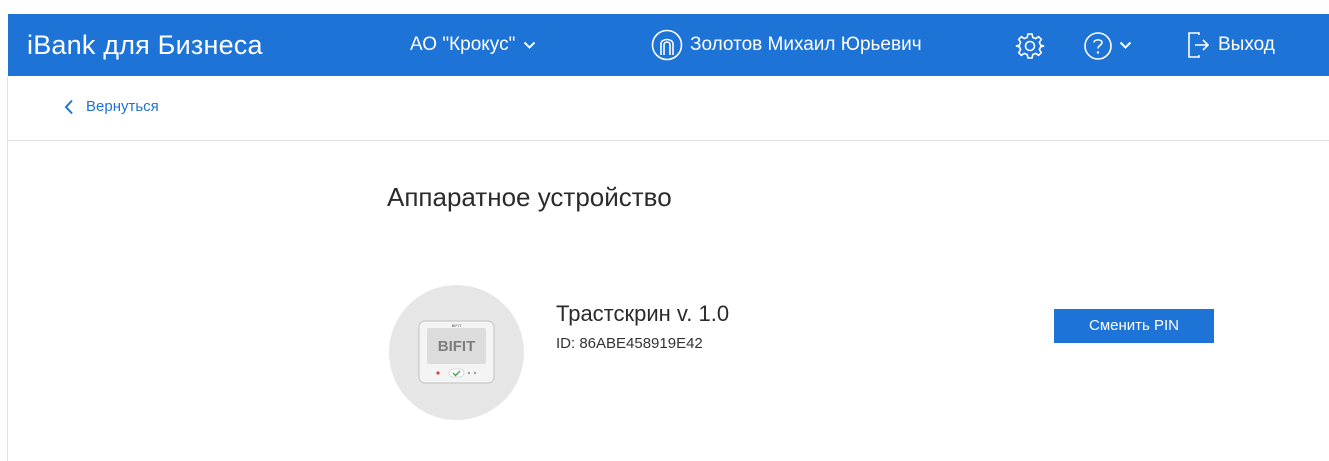 This screenshot has width=1329, height=461. I want to click on device-brand-label: BIFIT, so click(457, 346).